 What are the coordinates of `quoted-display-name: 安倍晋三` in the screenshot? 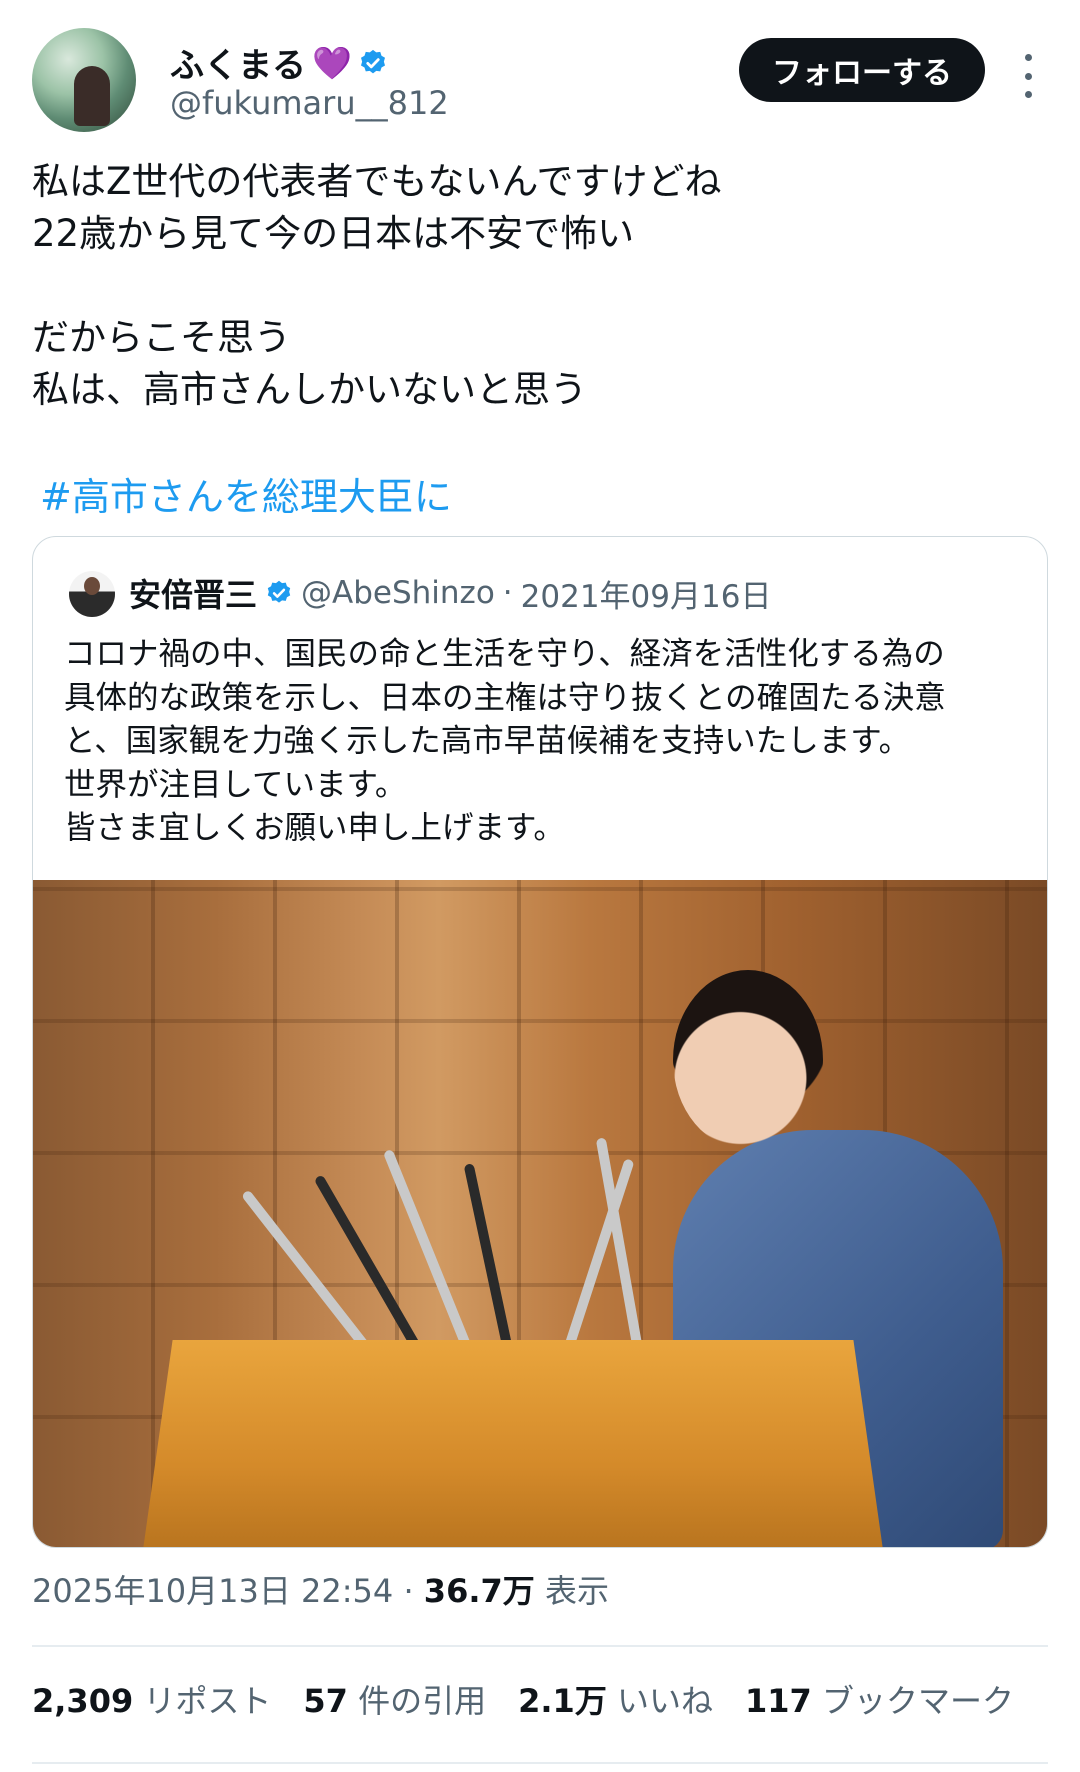 It's located at (193, 593).